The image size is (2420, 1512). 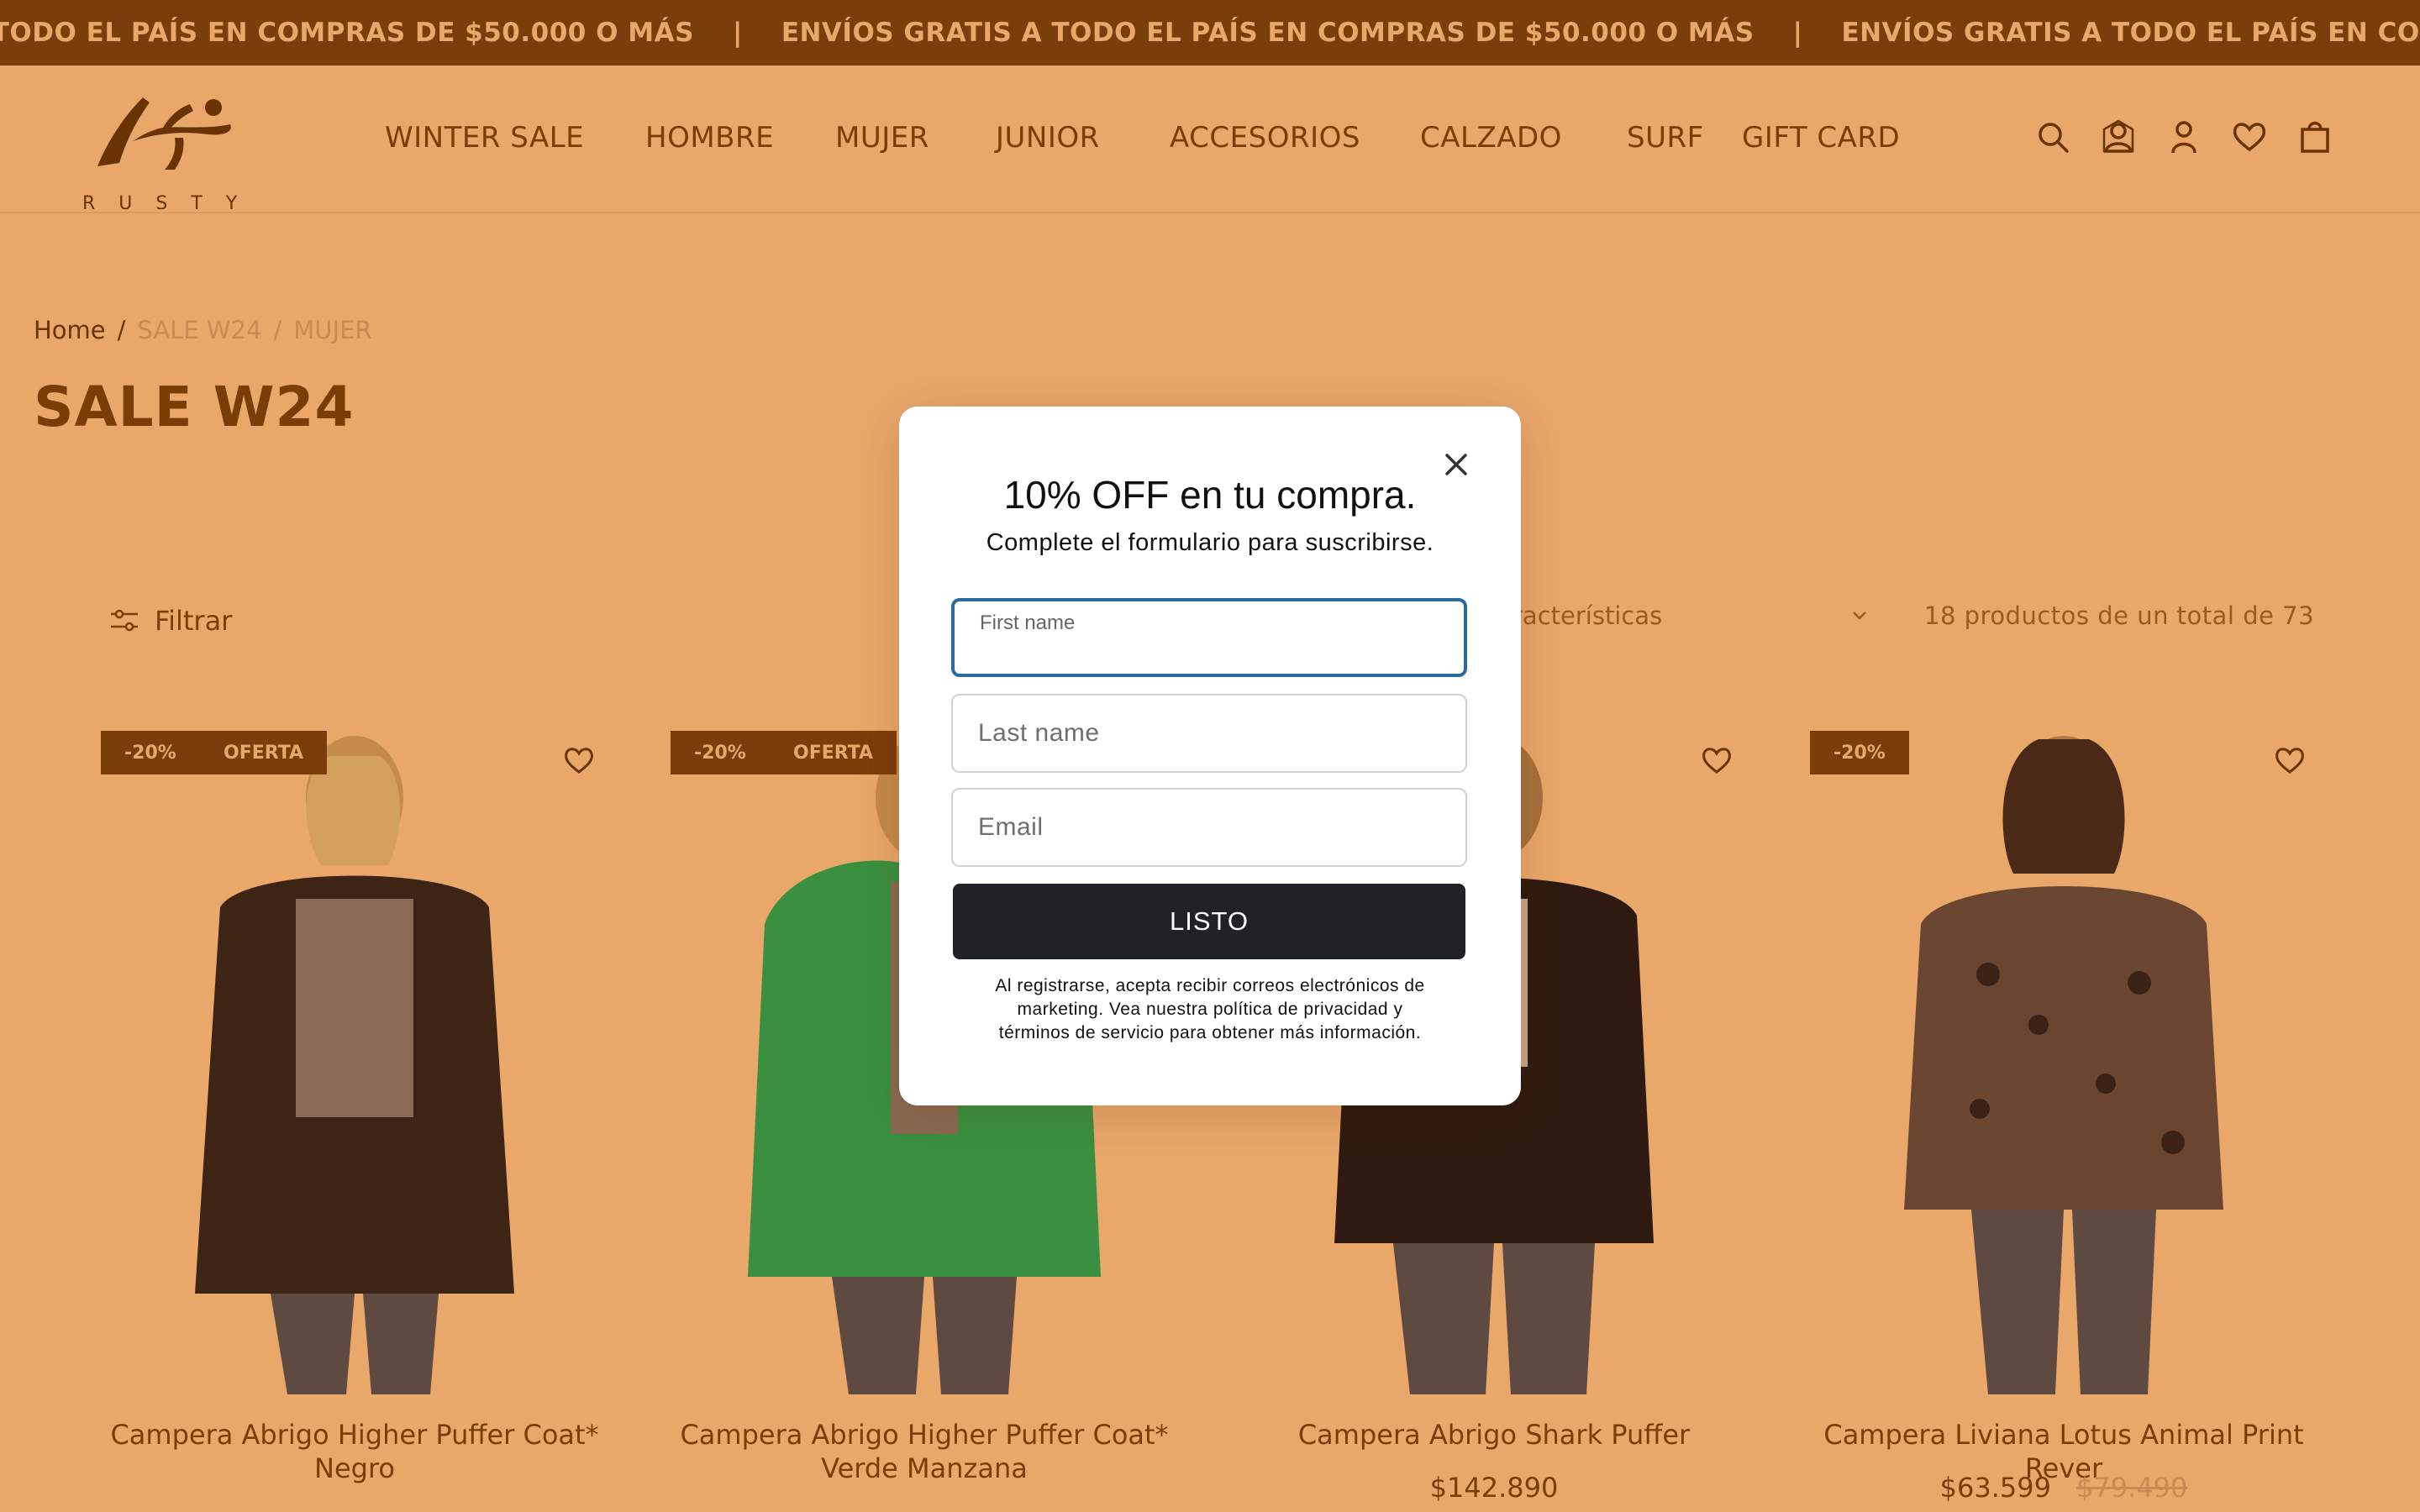 What do you see at coordinates (1995, 1488) in the screenshot?
I see `product-price: $63.599` at bounding box center [1995, 1488].